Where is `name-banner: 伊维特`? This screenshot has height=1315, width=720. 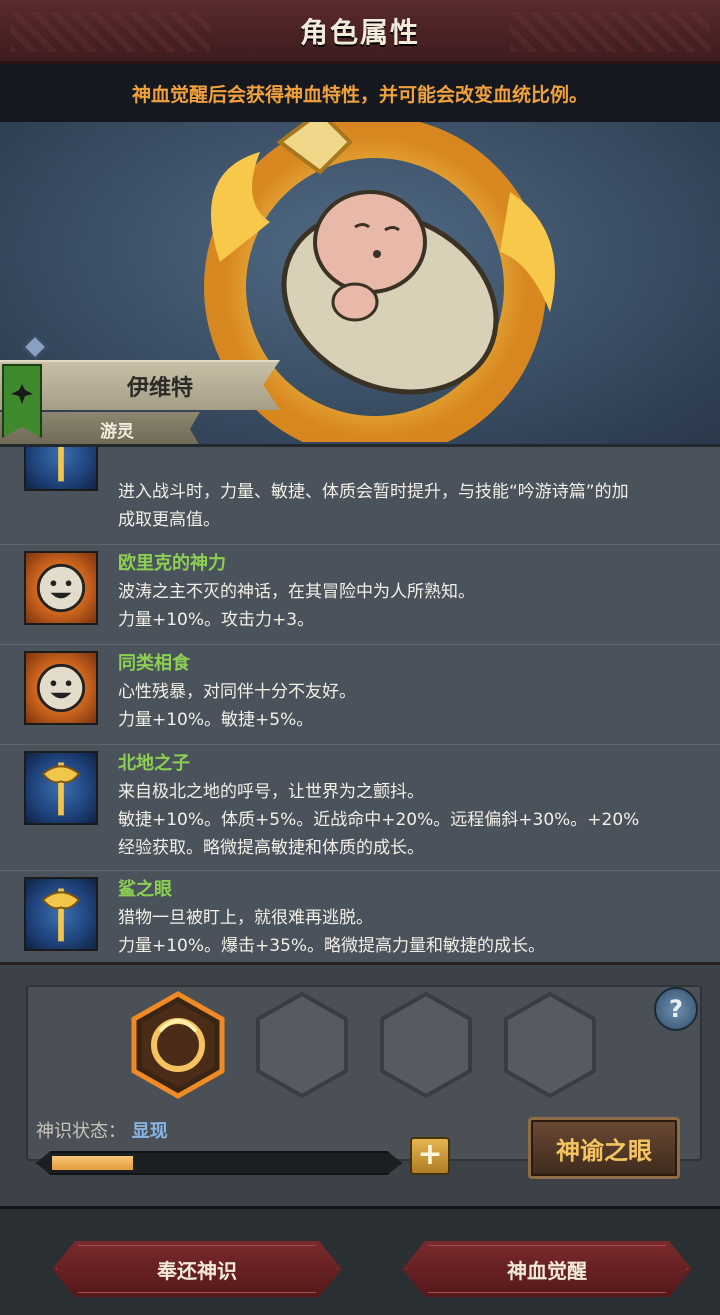 name-banner: 伊维特 is located at coordinates (140, 385).